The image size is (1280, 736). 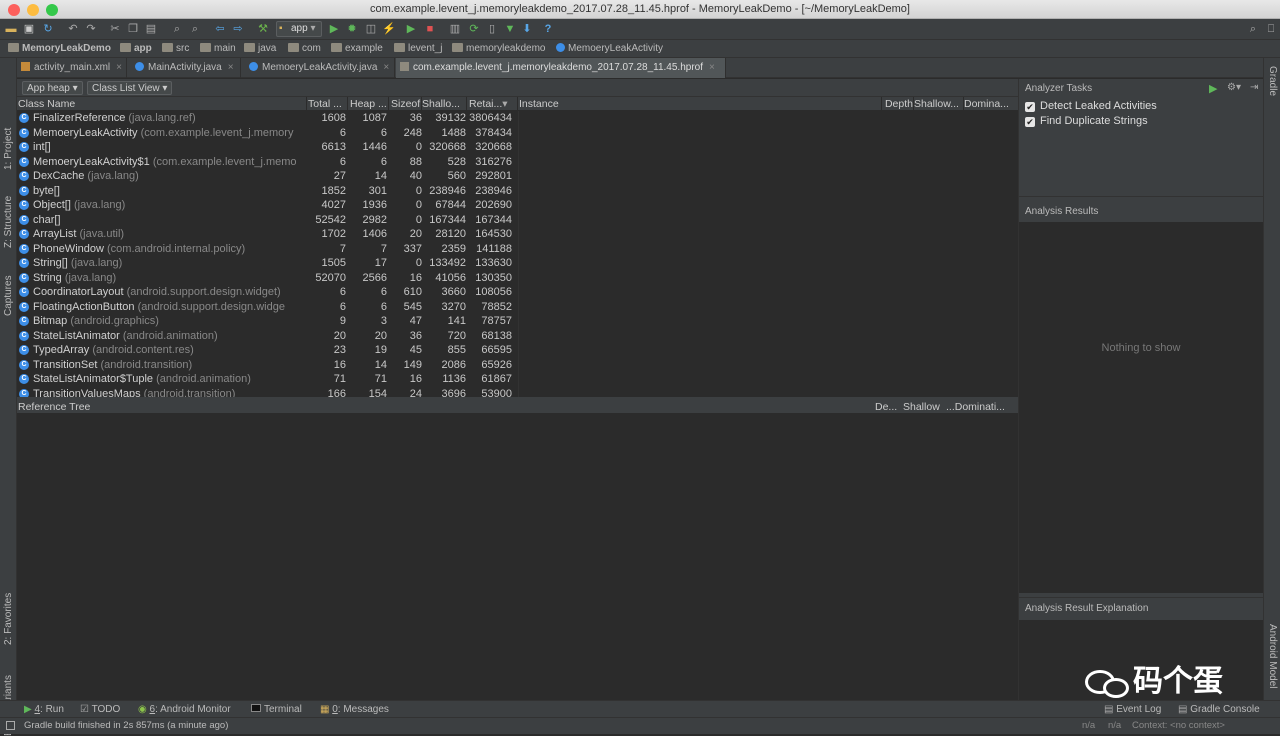 I want to click on reference-shallow-column: Shallow, so click(x=921, y=407).